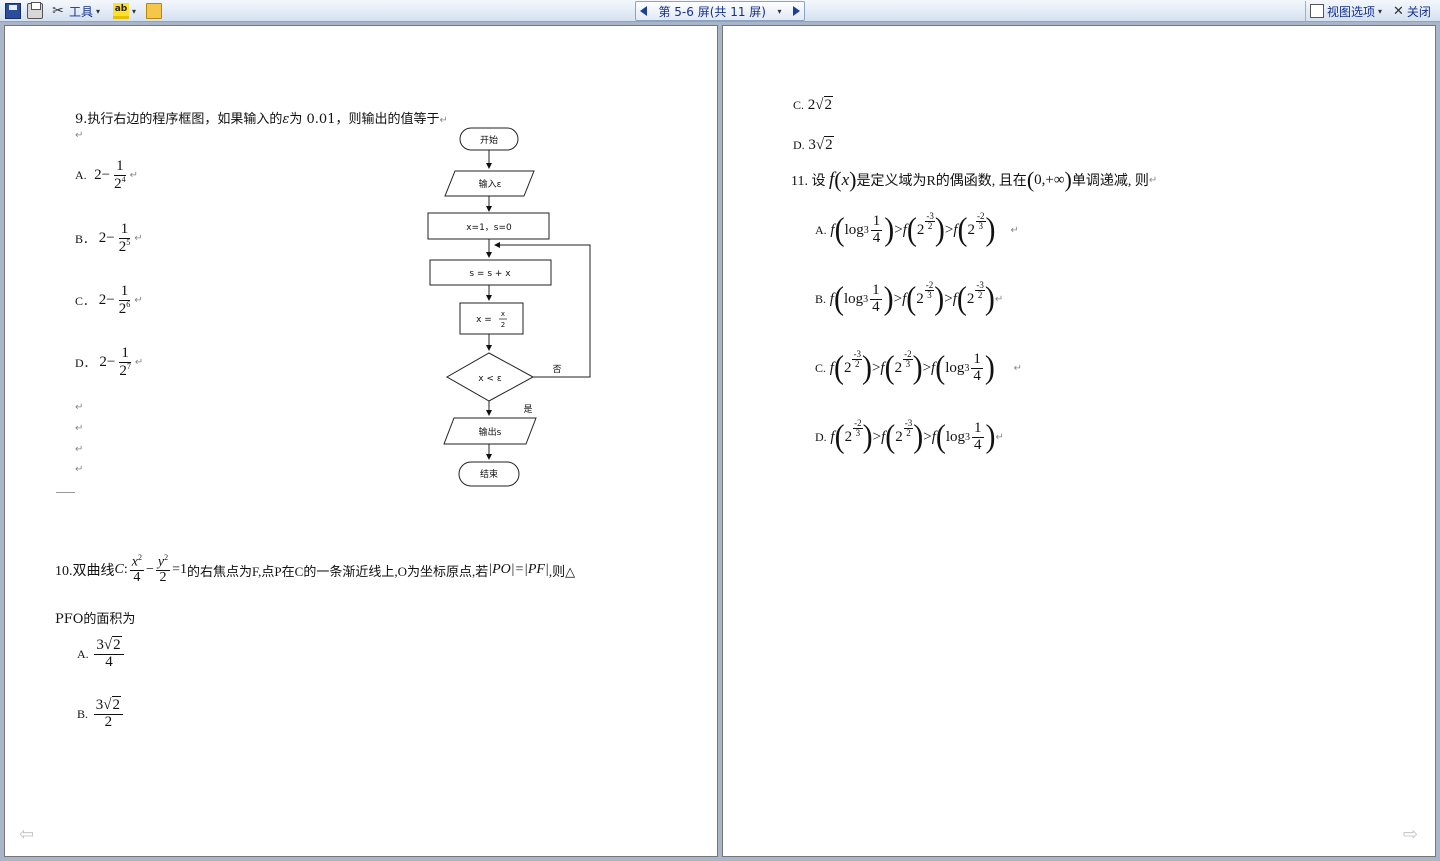 Image resolution: width=1440 pixels, height=861 pixels. Describe the element at coordinates (123, 179) in the screenshot. I see `frac-exp: 4` at that location.